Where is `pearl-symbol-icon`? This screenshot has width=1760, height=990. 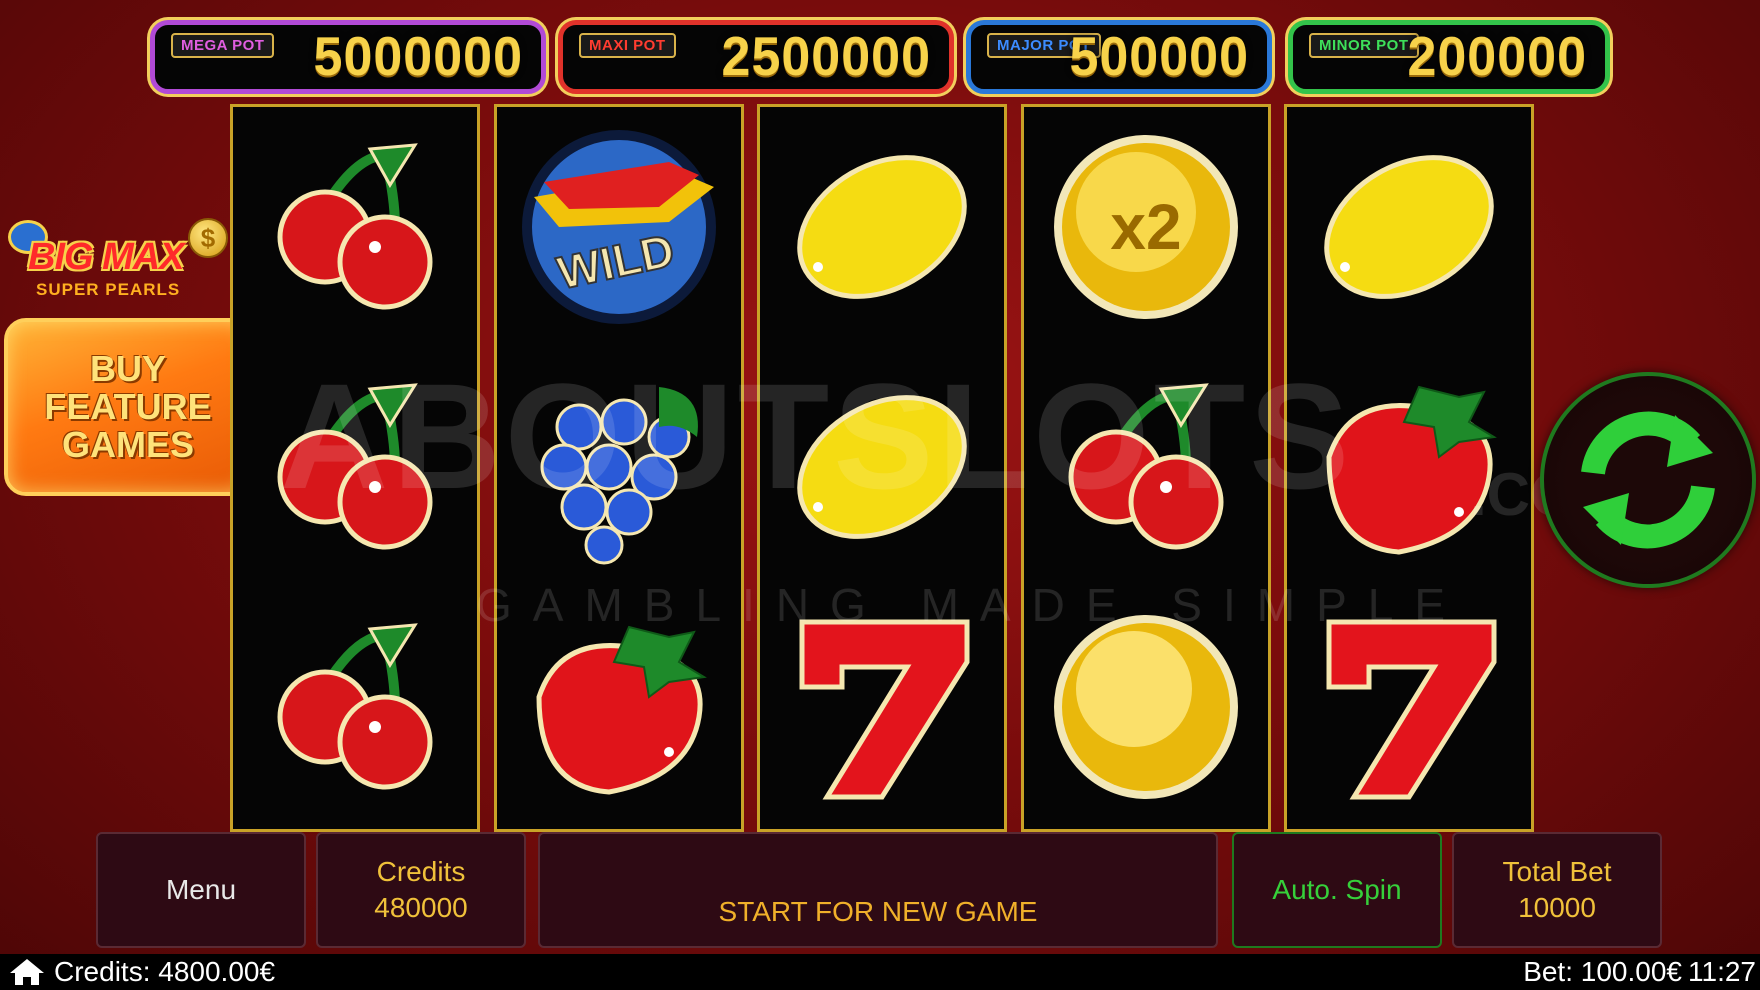 pearl-symbol-icon is located at coordinates (1146, 707).